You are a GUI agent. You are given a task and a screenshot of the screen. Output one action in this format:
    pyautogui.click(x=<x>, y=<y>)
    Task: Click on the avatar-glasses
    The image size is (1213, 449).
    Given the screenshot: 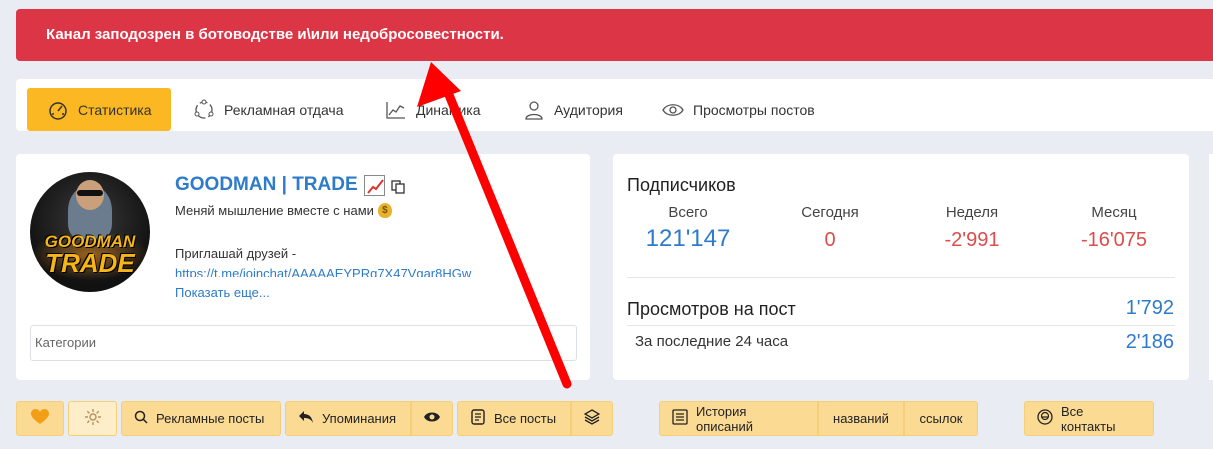 What is the action you would take?
    pyautogui.click(x=90, y=193)
    